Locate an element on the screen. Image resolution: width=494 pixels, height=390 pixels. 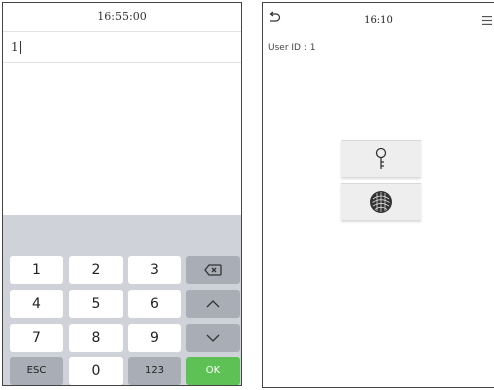
key-9: 9 is located at coordinates (154, 338).